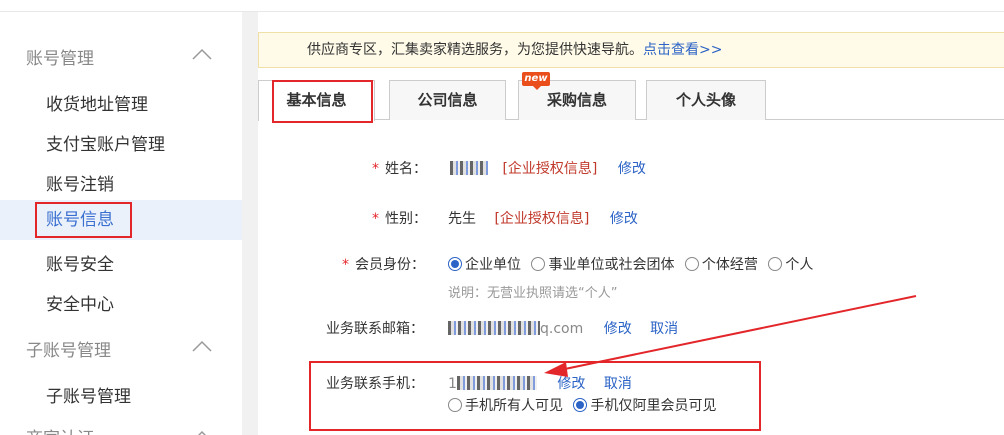 The image size is (1004, 435). I want to click on sidebar-group-account: 账号管理, so click(60, 56).